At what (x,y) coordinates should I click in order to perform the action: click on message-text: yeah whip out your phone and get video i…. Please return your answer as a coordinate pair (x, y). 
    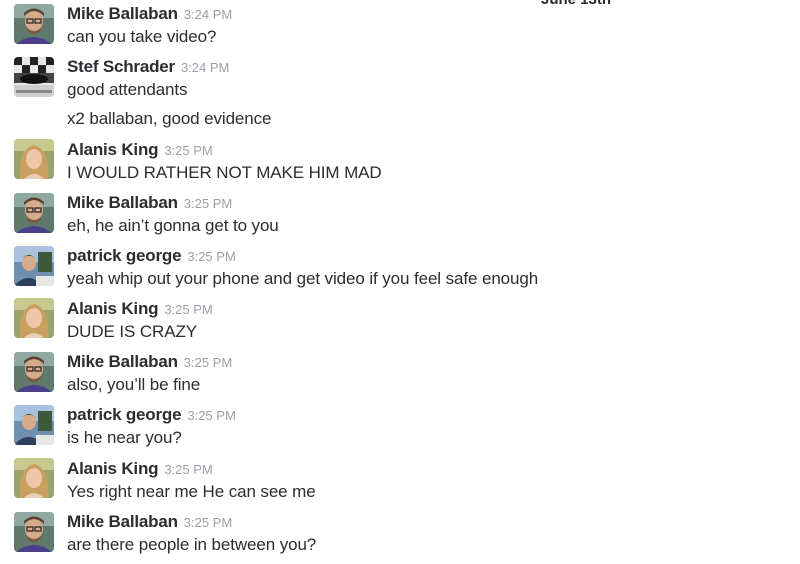
    Looking at the image, I should click on (303, 278).